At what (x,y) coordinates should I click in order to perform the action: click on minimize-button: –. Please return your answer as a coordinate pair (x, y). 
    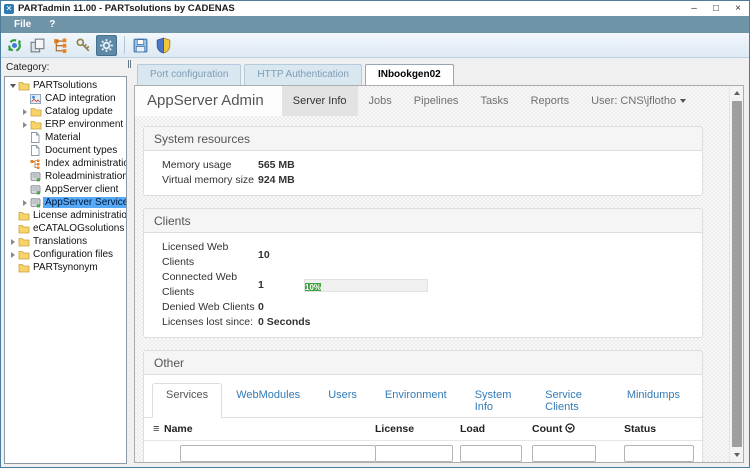
    Looking at the image, I should click on (694, 8).